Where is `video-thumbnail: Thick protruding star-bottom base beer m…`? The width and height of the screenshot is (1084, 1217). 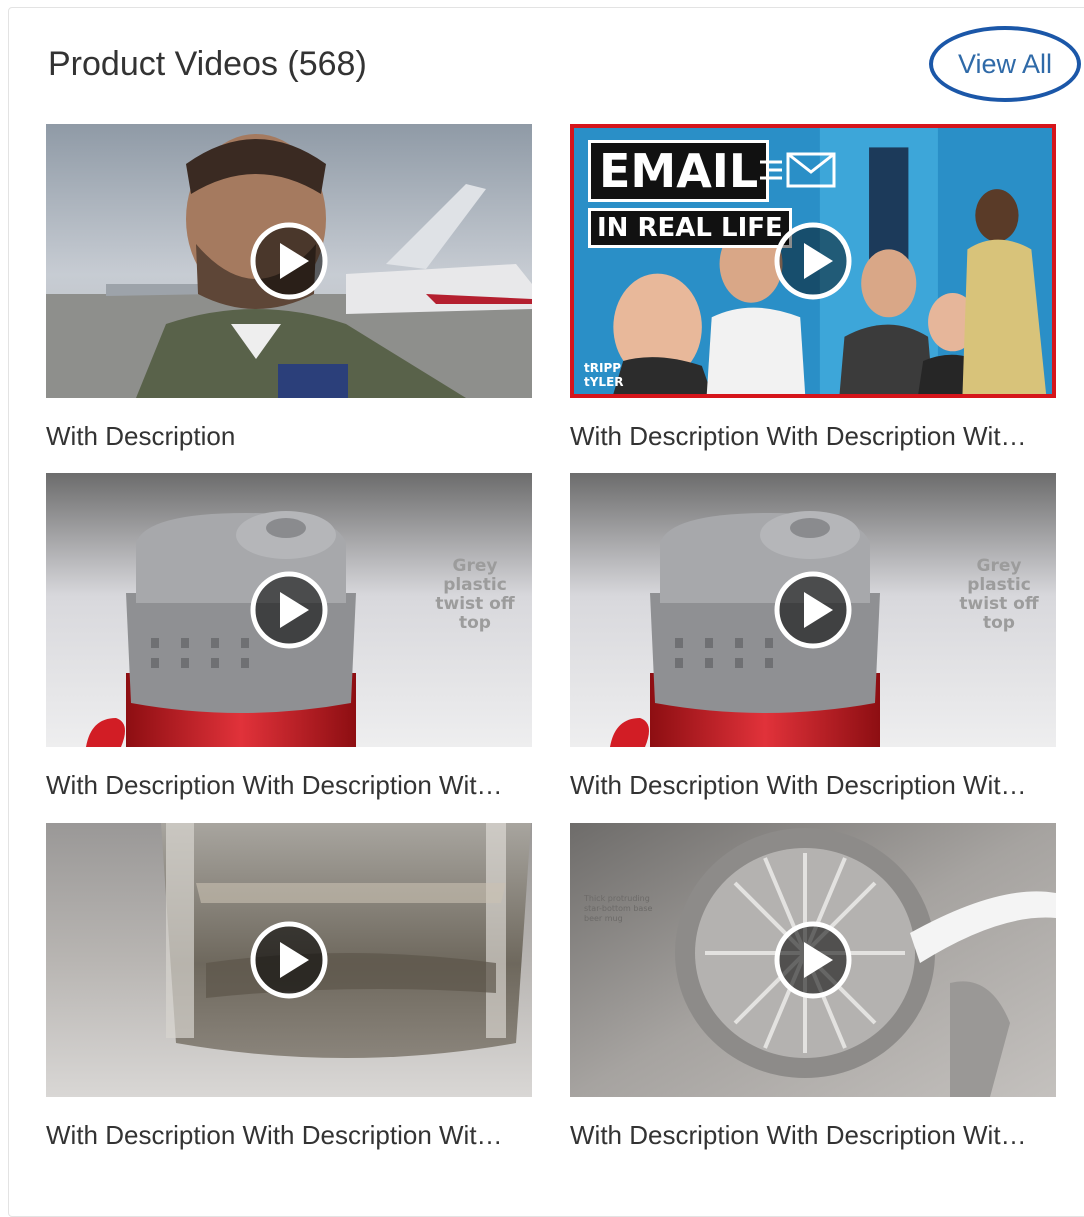
video-thumbnail: Thick protruding star-bottom base beer m… is located at coordinates (813, 960).